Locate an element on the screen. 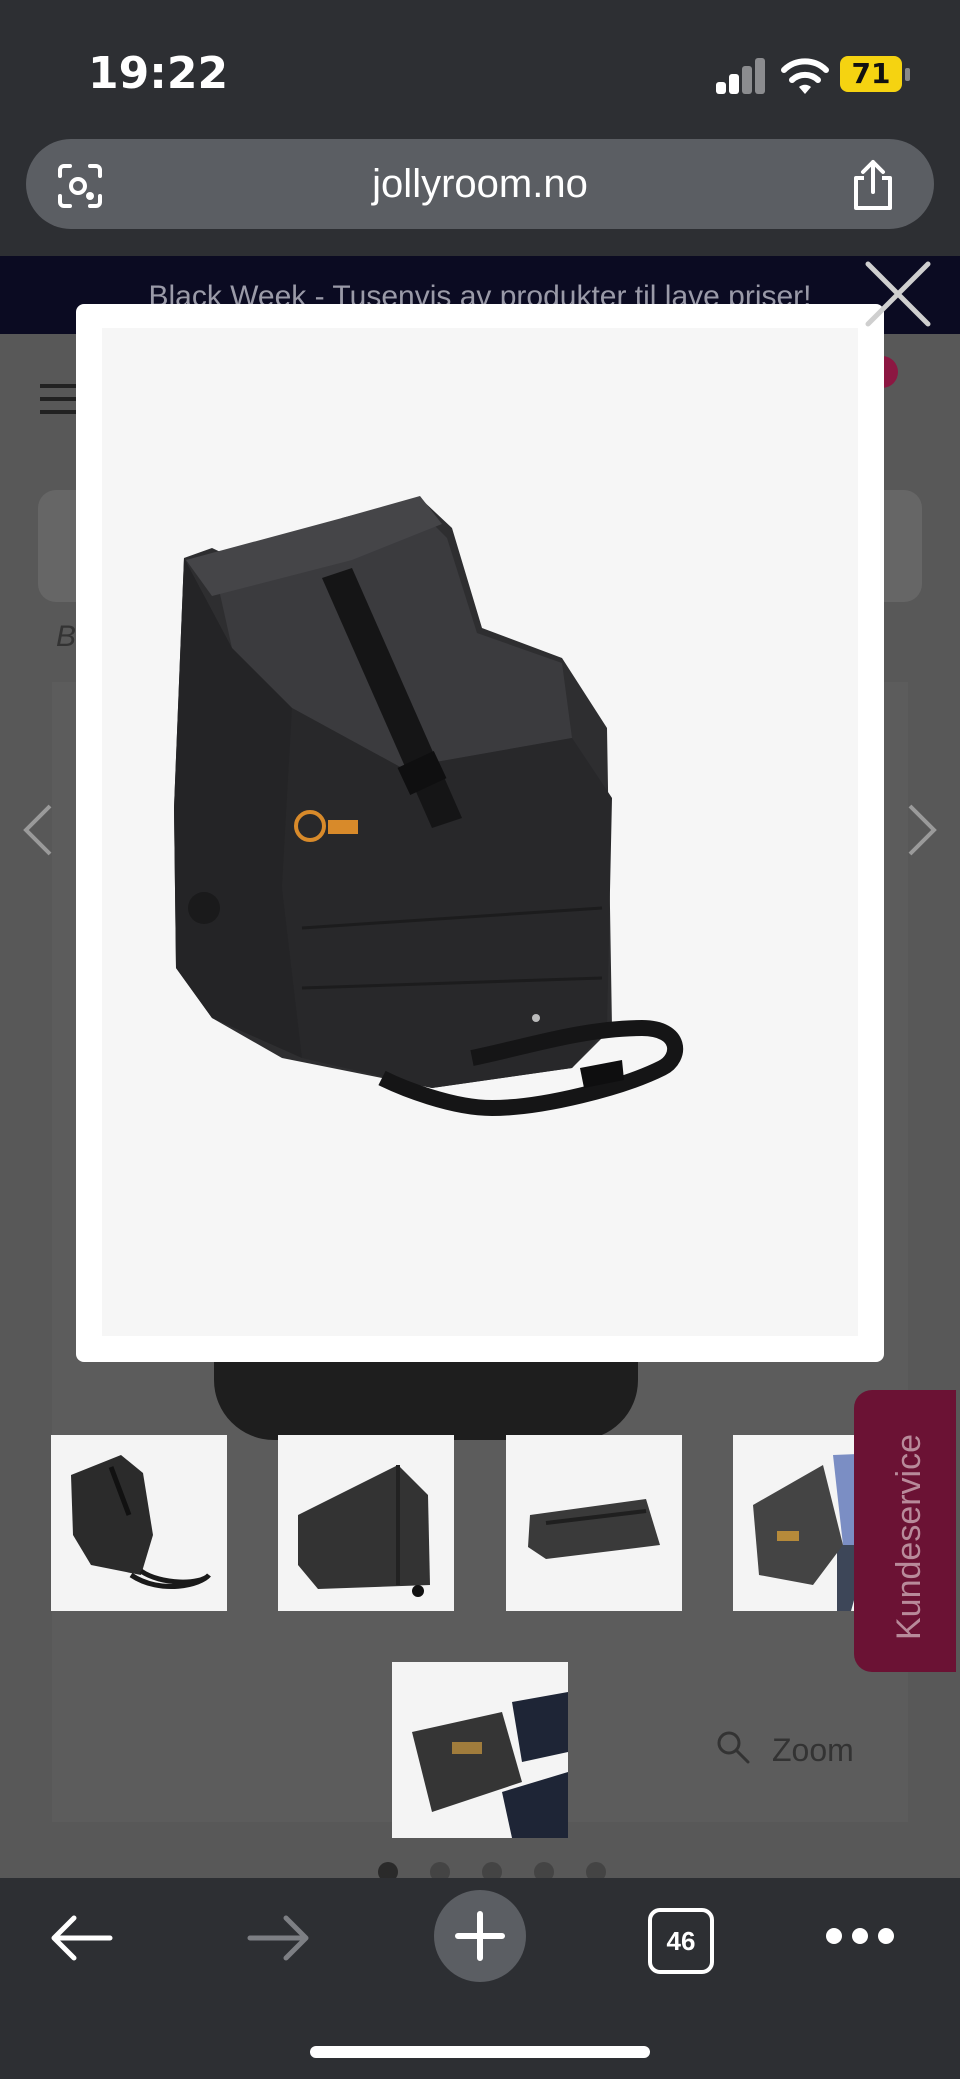 The width and height of the screenshot is (960, 2079). chevron-right-icon is located at coordinates (922, 830).